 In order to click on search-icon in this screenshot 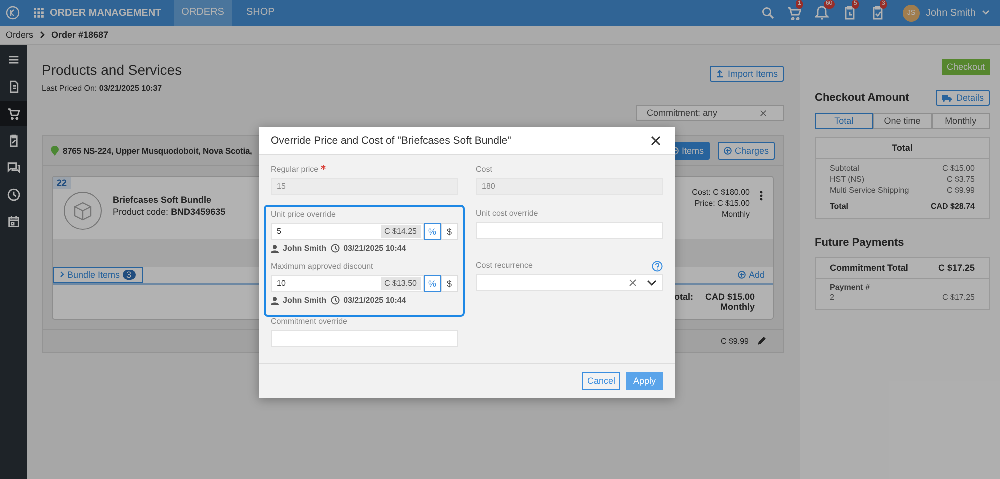, I will do `click(768, 13)`.